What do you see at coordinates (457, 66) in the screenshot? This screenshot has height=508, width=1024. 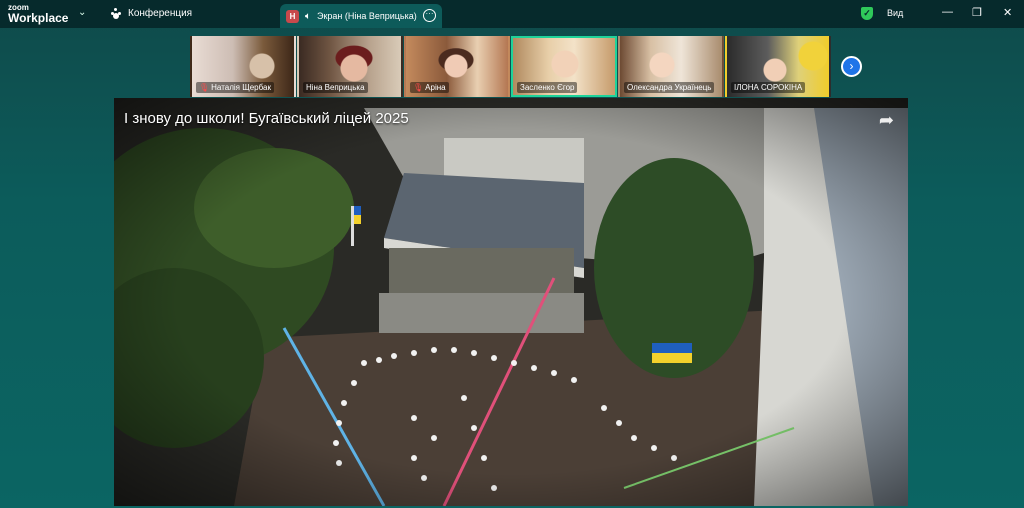 I see `participant-tile: 🎙︎ Аріна` at bounding box center [457, 66].